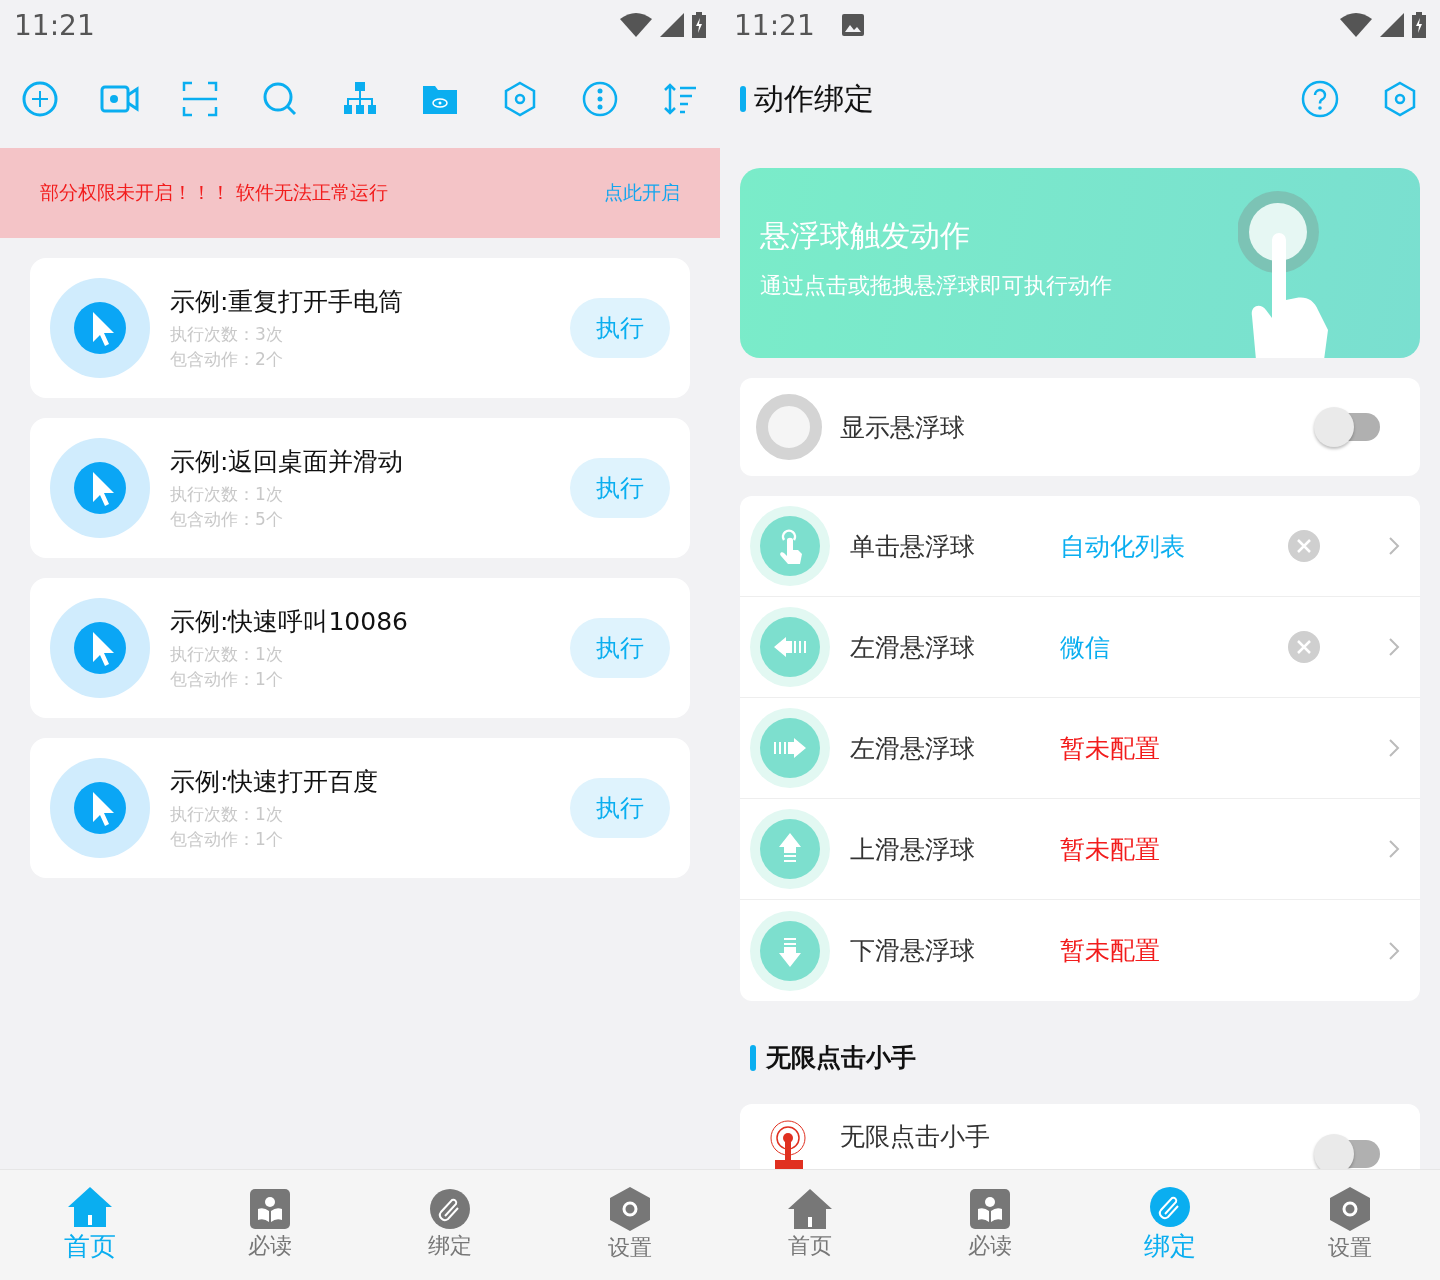 The height and width of the screenshot is (1280, 1440). I want to click on gesture-name: 下滑悬浮球, so click(913, 951).